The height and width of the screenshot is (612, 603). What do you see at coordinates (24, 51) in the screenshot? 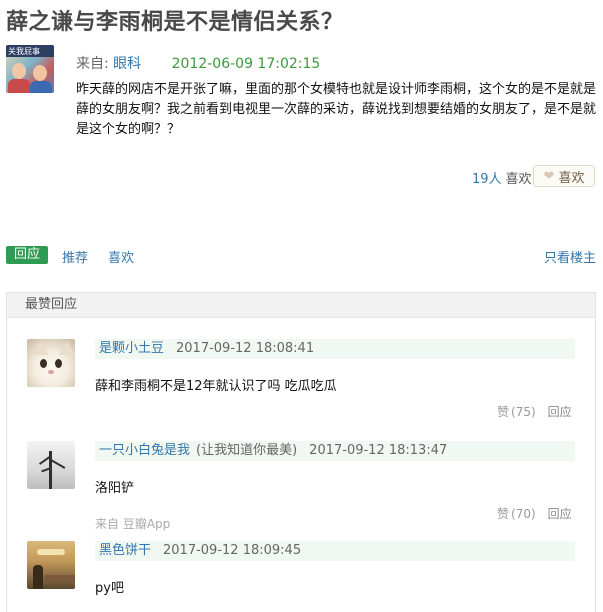
I see `avatar-text: 关我屁事` at bounding box center [24, 51].